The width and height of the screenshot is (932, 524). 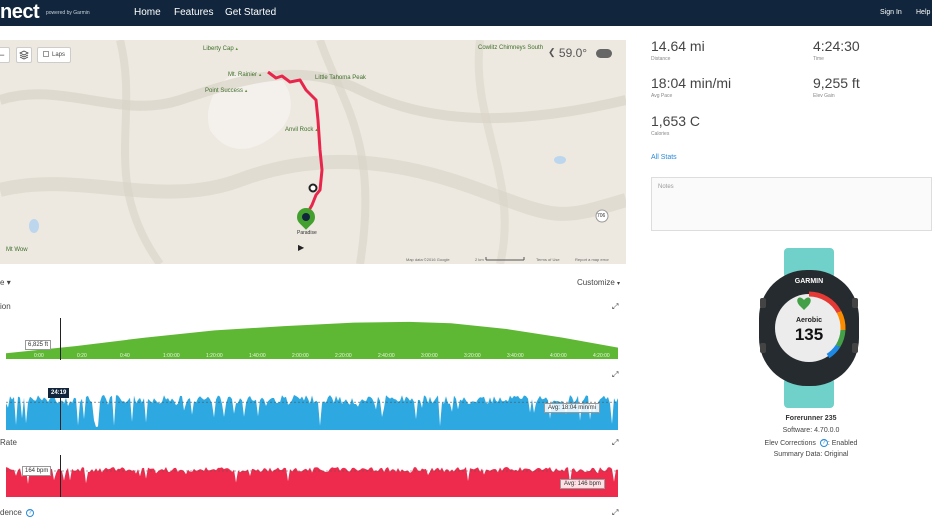 What do you see at coordinates (824, 96) in the screenshot?
I see `elev-gain-label: Elev Gain` at bounding box center [824, 96].